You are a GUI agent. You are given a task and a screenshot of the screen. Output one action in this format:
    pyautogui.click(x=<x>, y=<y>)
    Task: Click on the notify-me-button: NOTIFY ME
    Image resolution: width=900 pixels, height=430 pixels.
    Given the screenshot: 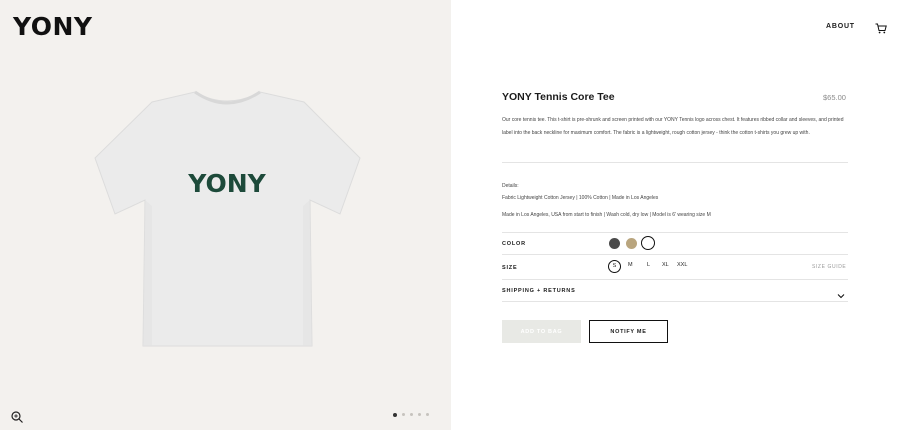 What is the action you would take?
    pyautogui.click(x=628, y=331)
    